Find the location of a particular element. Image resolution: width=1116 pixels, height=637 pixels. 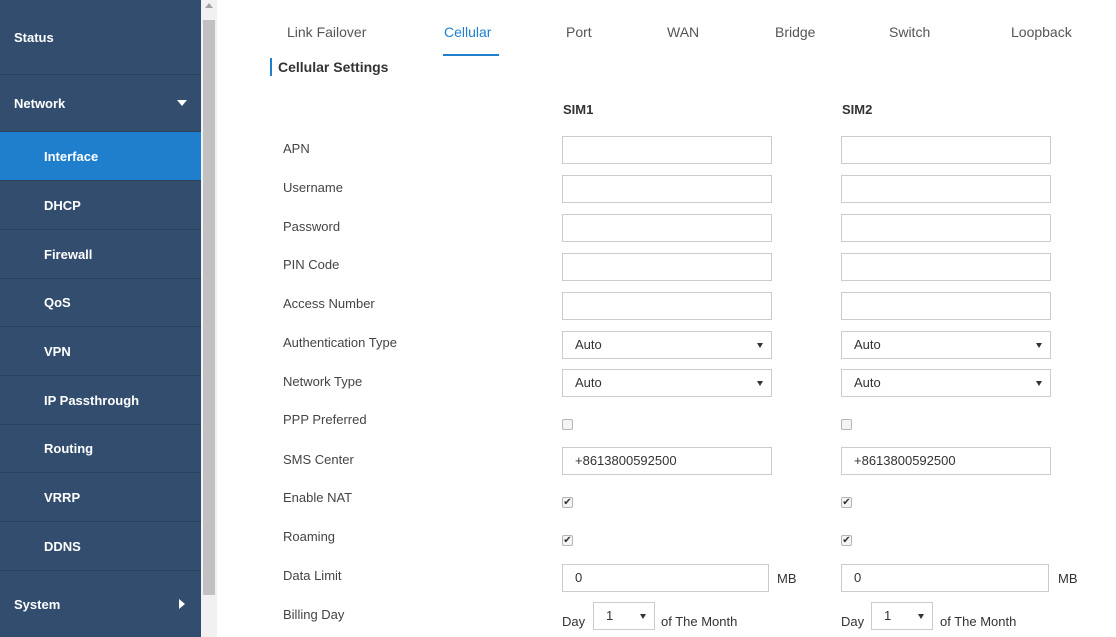

tab-loopback: Loopback is located at coordinates (1041, 32).